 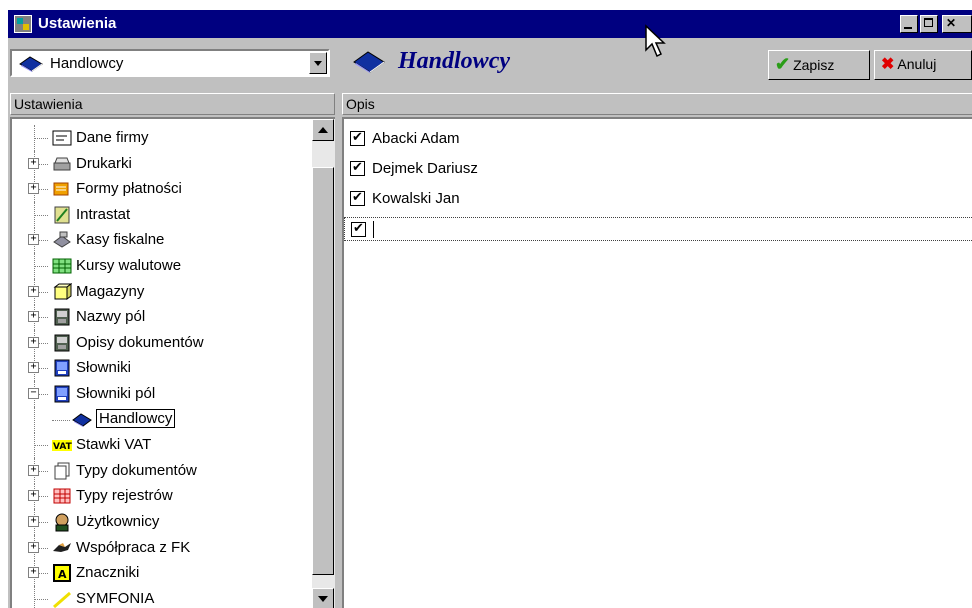 I want to click on tree-item-label: Kasy fiskalne, so click(x=120, y=240).